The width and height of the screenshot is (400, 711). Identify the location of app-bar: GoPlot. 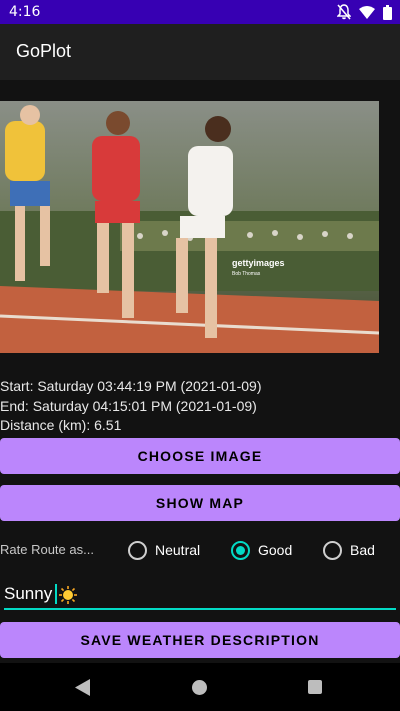
(200, 52).